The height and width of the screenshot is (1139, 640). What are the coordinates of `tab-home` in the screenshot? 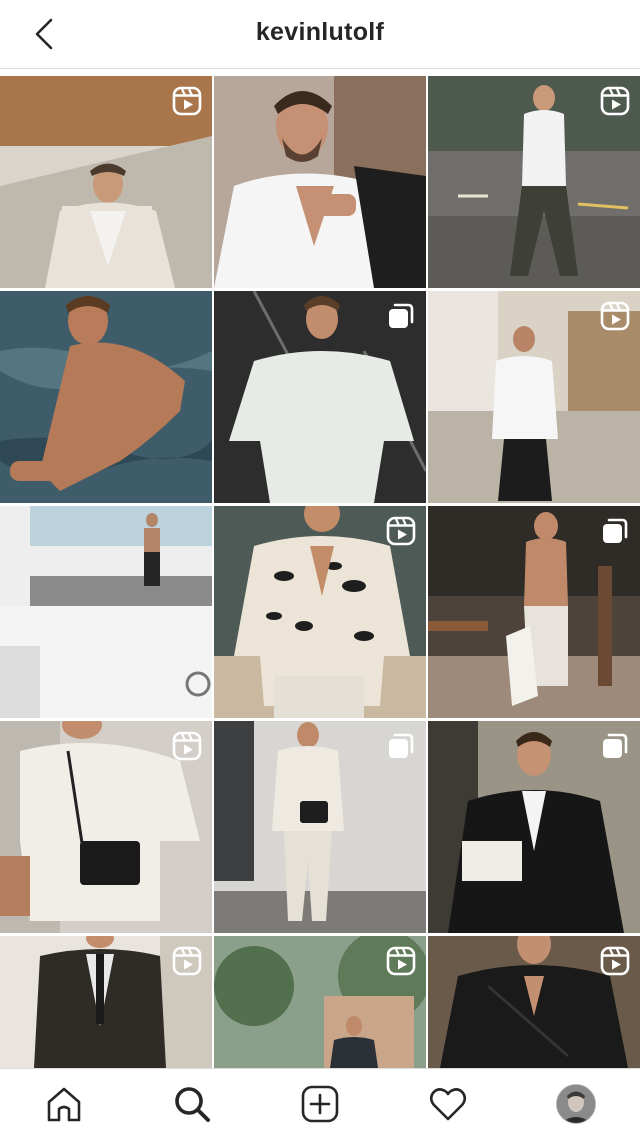 It's located at (64, 1104).